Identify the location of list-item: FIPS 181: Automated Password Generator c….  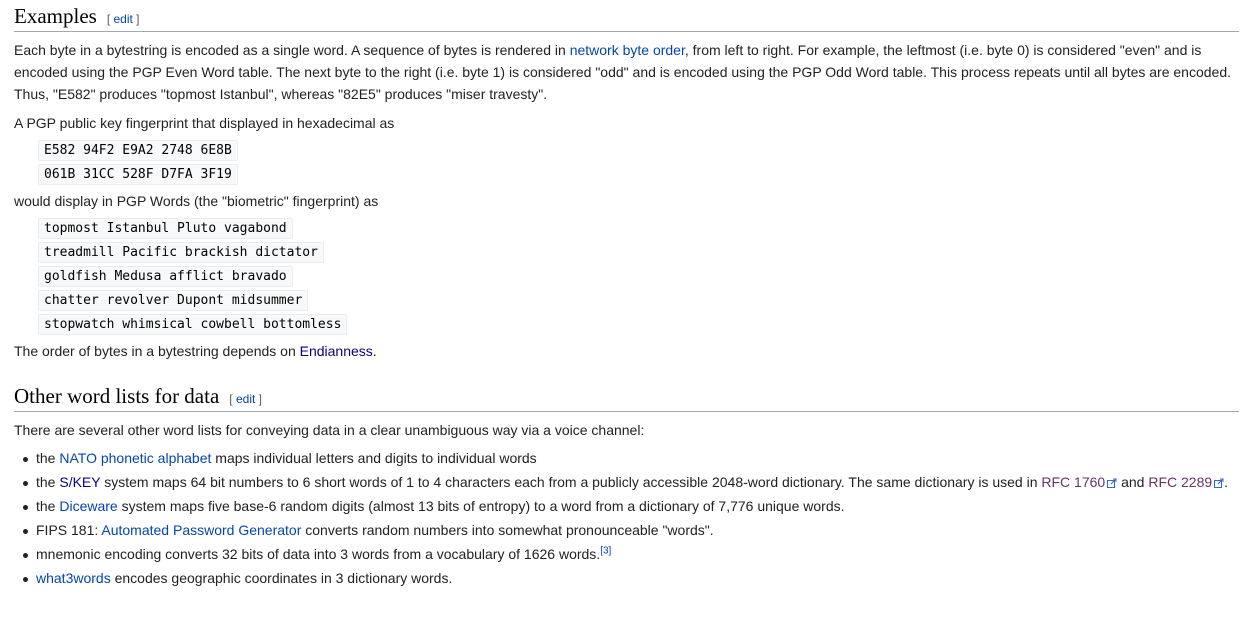
(631, 530).